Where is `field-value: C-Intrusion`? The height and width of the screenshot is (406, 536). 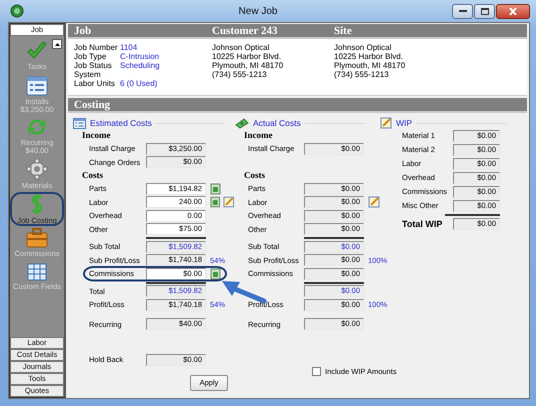
field-value: C-Intrusion is located at coordinates (140, 56).